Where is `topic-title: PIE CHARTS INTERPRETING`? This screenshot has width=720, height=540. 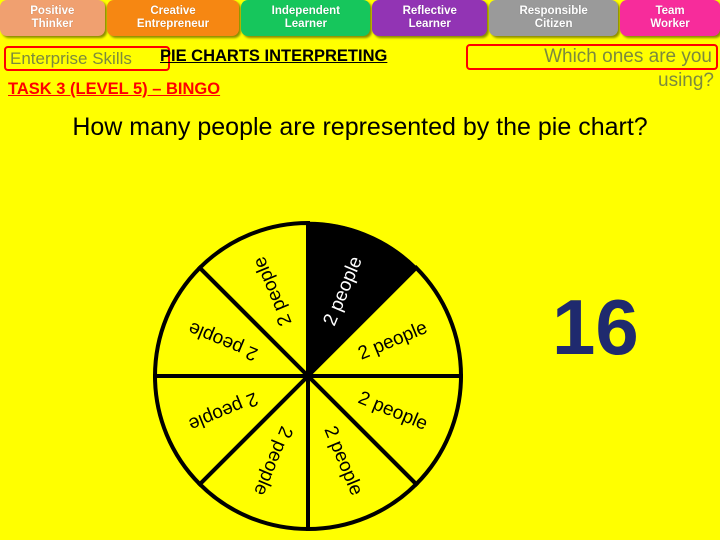 topic-title: PIE CHARTS INTERPRETING is located at coordinates (274, 56).